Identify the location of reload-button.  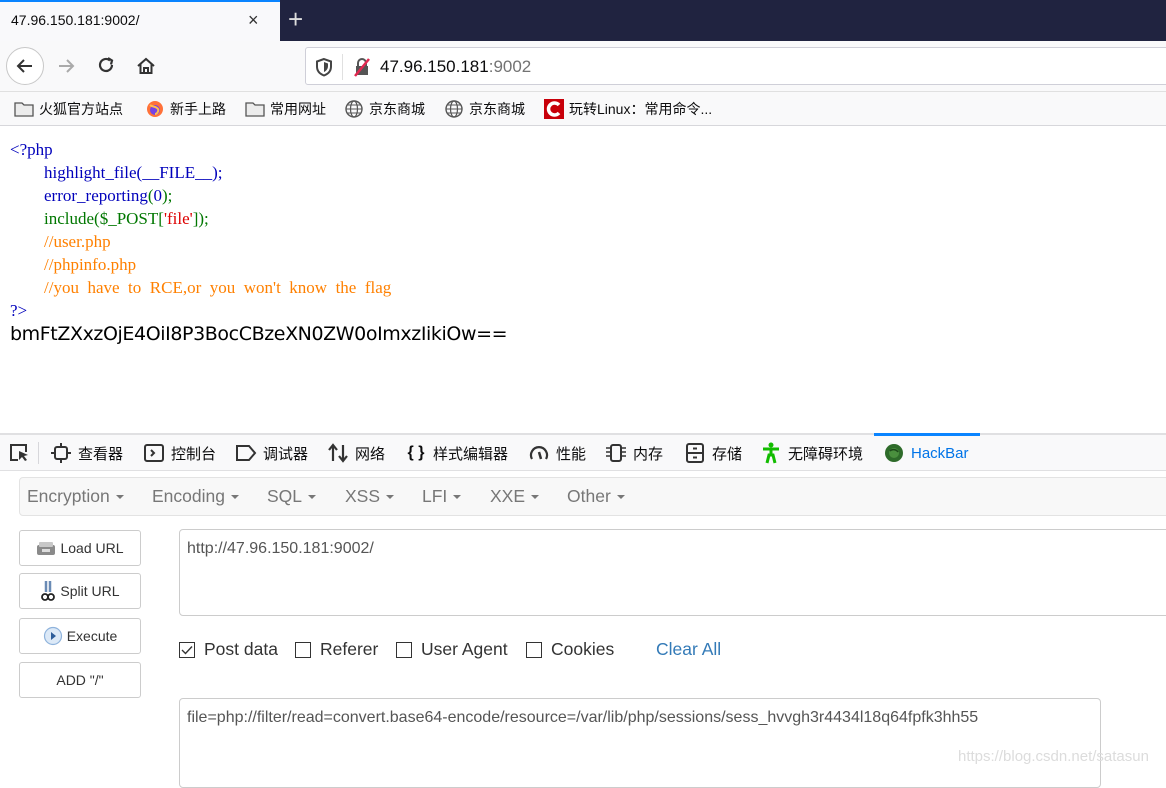
(106, 66).